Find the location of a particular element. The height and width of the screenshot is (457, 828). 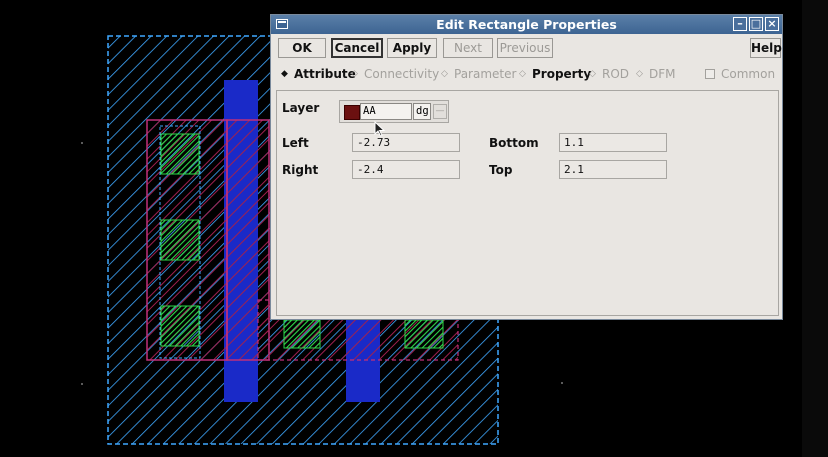

right-input: -2.4 is located at coordinates (406, 169).